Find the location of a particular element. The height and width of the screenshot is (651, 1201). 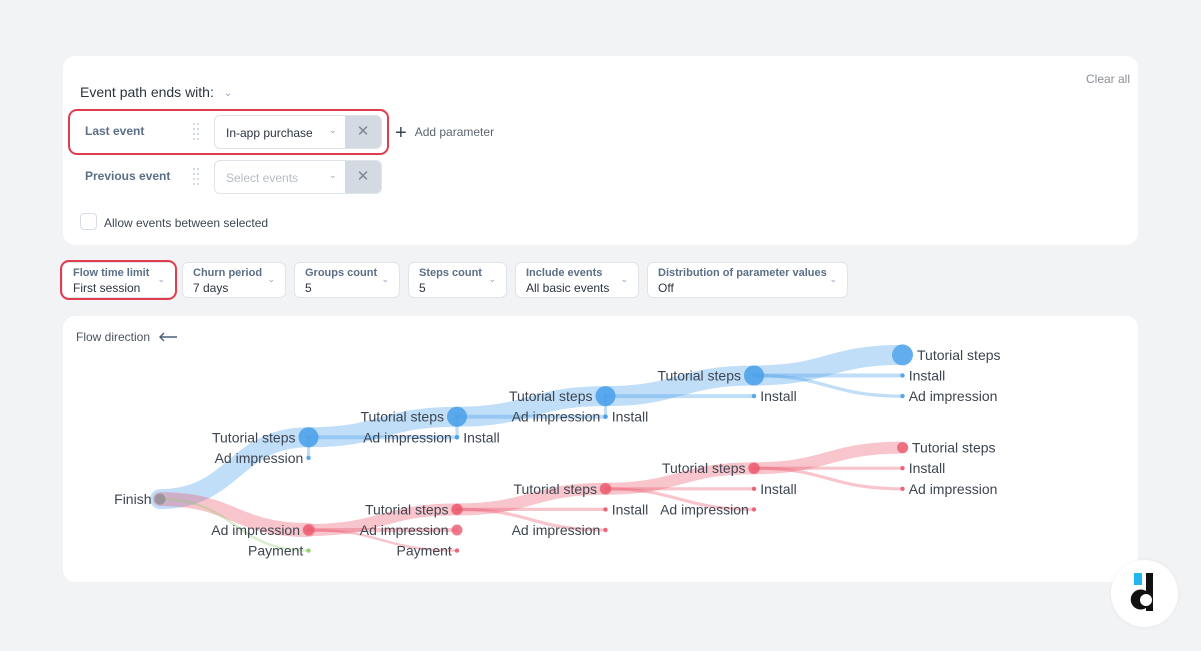

dropdown-value: 7 days is located at coordinates (211, 288).